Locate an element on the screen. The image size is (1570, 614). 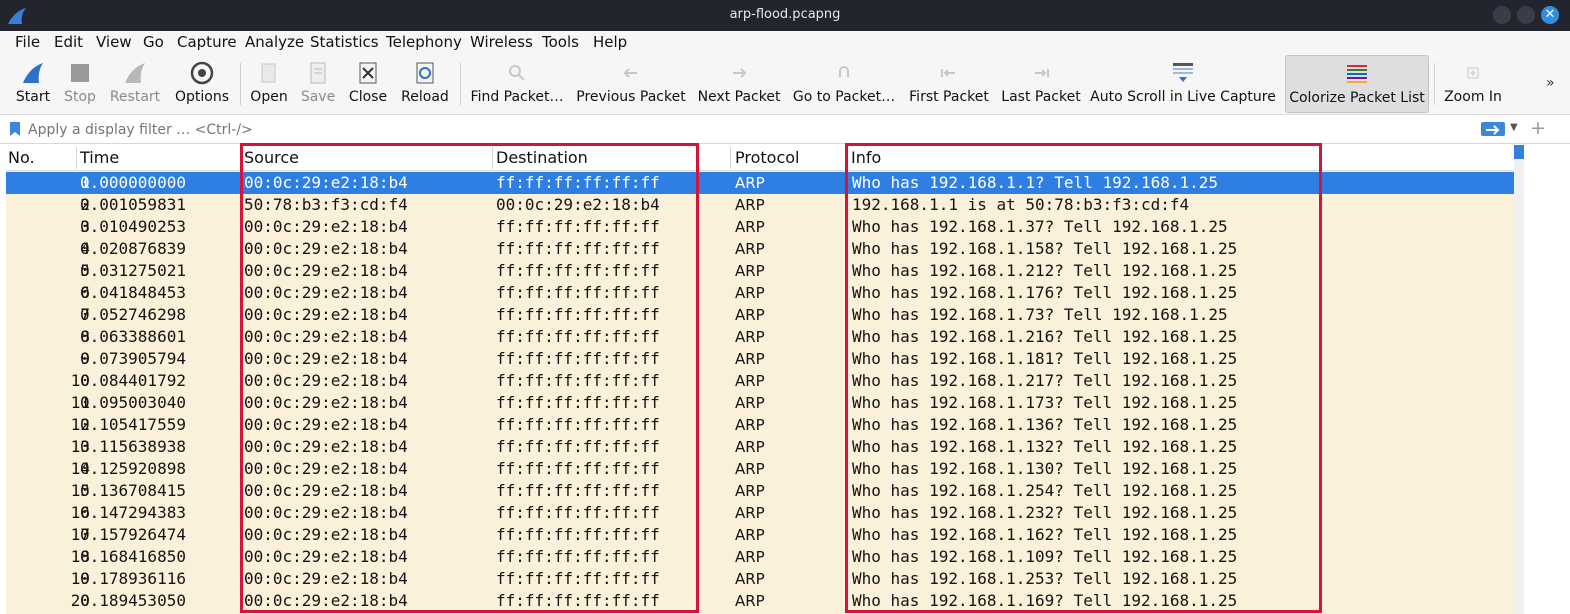
shark-fin-icon is located at coordinates (33, 73).